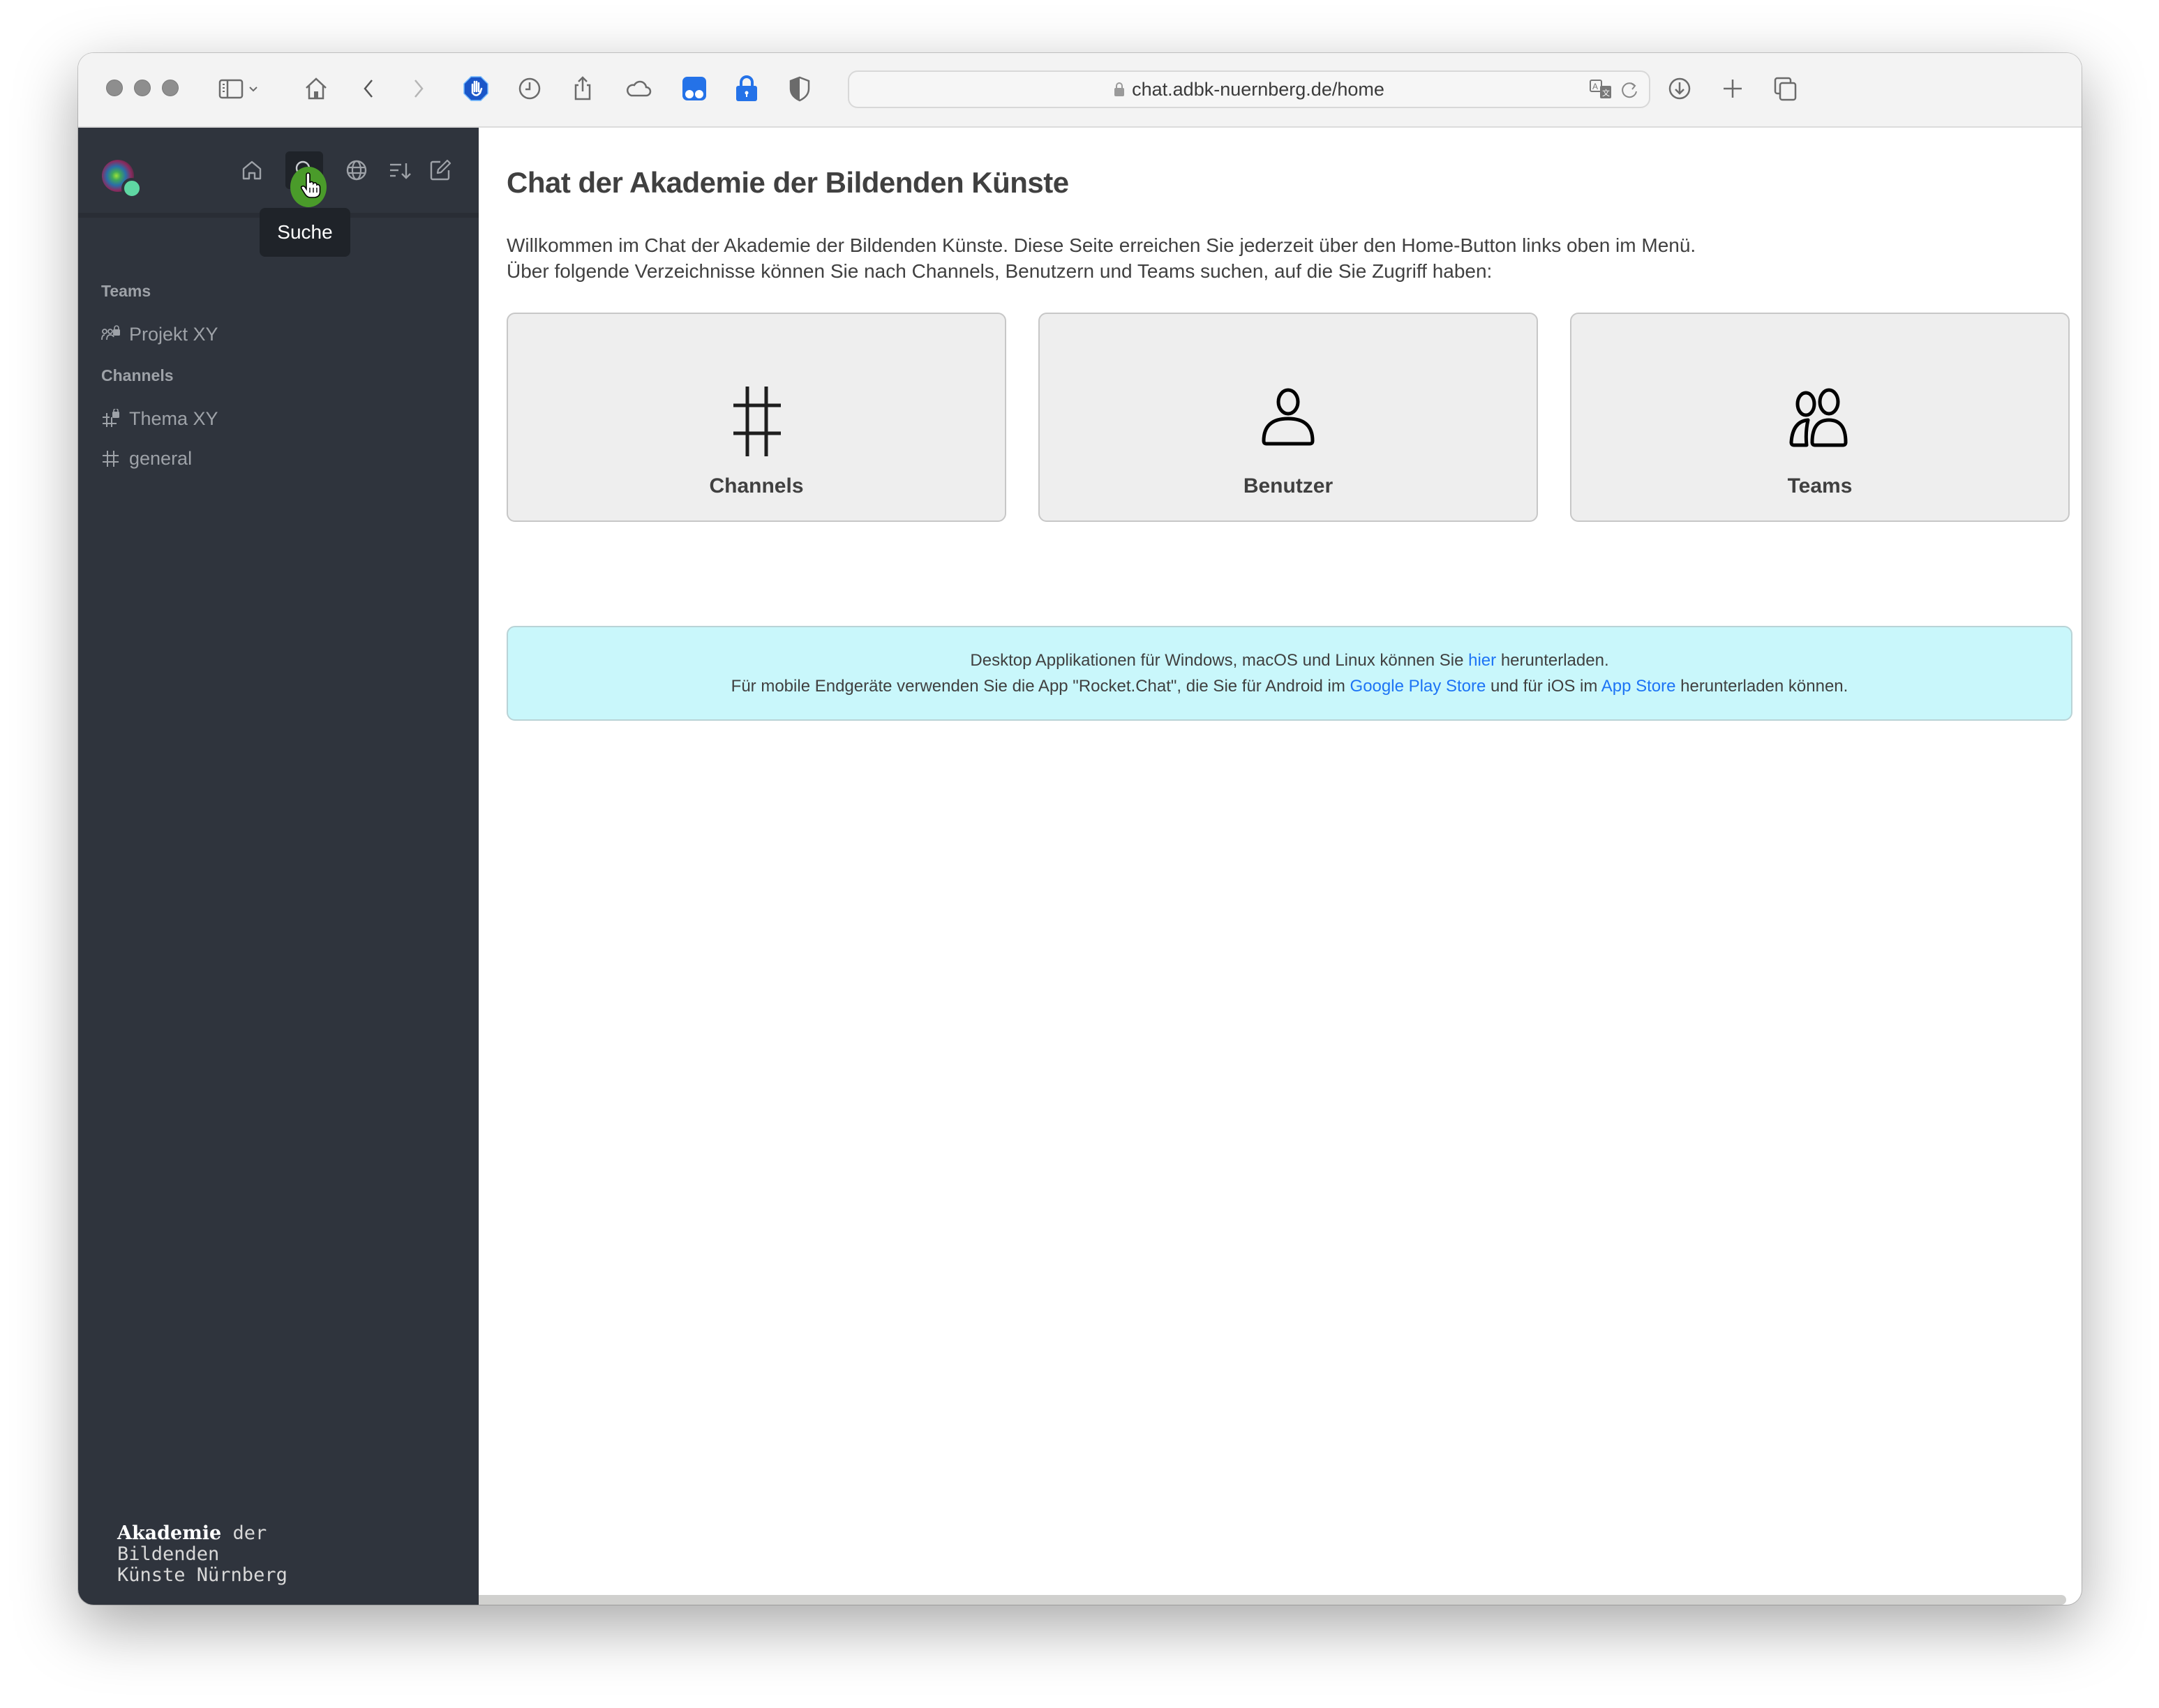 Image resolution: width=2159 pixels, height=1708 pixels. Describe the element at coordinates (1258, 89) in the screenshot. I see `url-text: chat.adbk-nuernberg.de/home` at that location.